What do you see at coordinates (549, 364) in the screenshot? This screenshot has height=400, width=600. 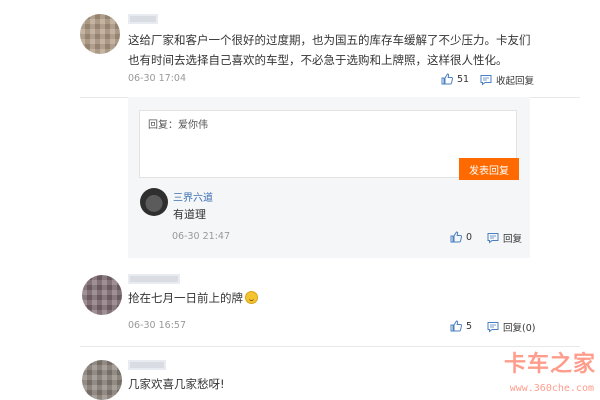 I see `watermark-logo: 卡车之家` at bounding box center [549, 364].